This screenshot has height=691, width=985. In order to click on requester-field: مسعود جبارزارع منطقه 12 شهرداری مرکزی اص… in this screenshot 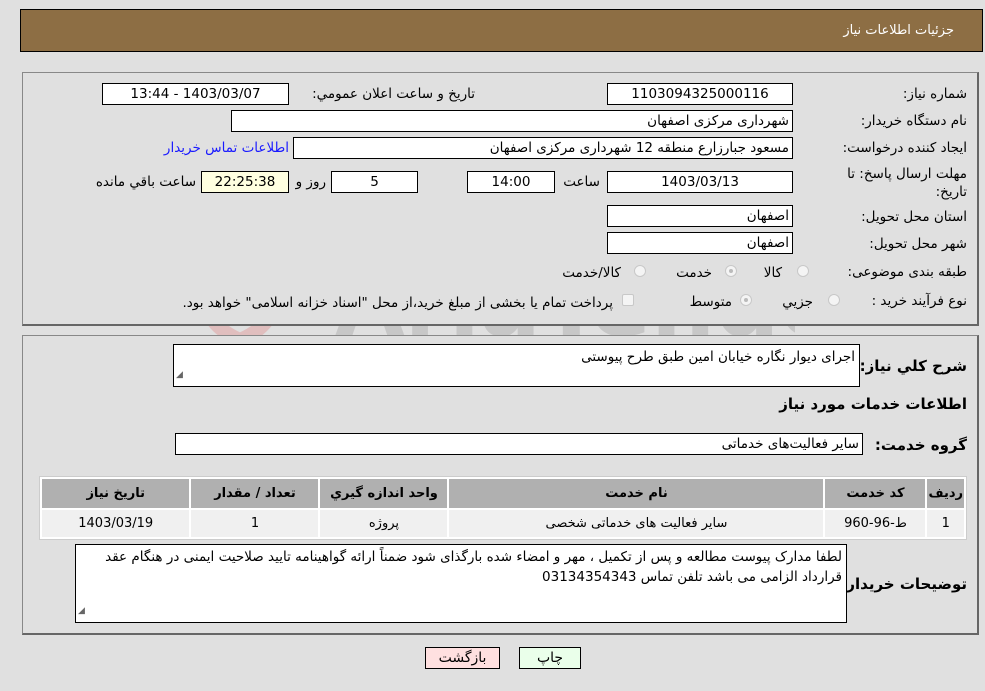, I will do `click(543, 148)`.